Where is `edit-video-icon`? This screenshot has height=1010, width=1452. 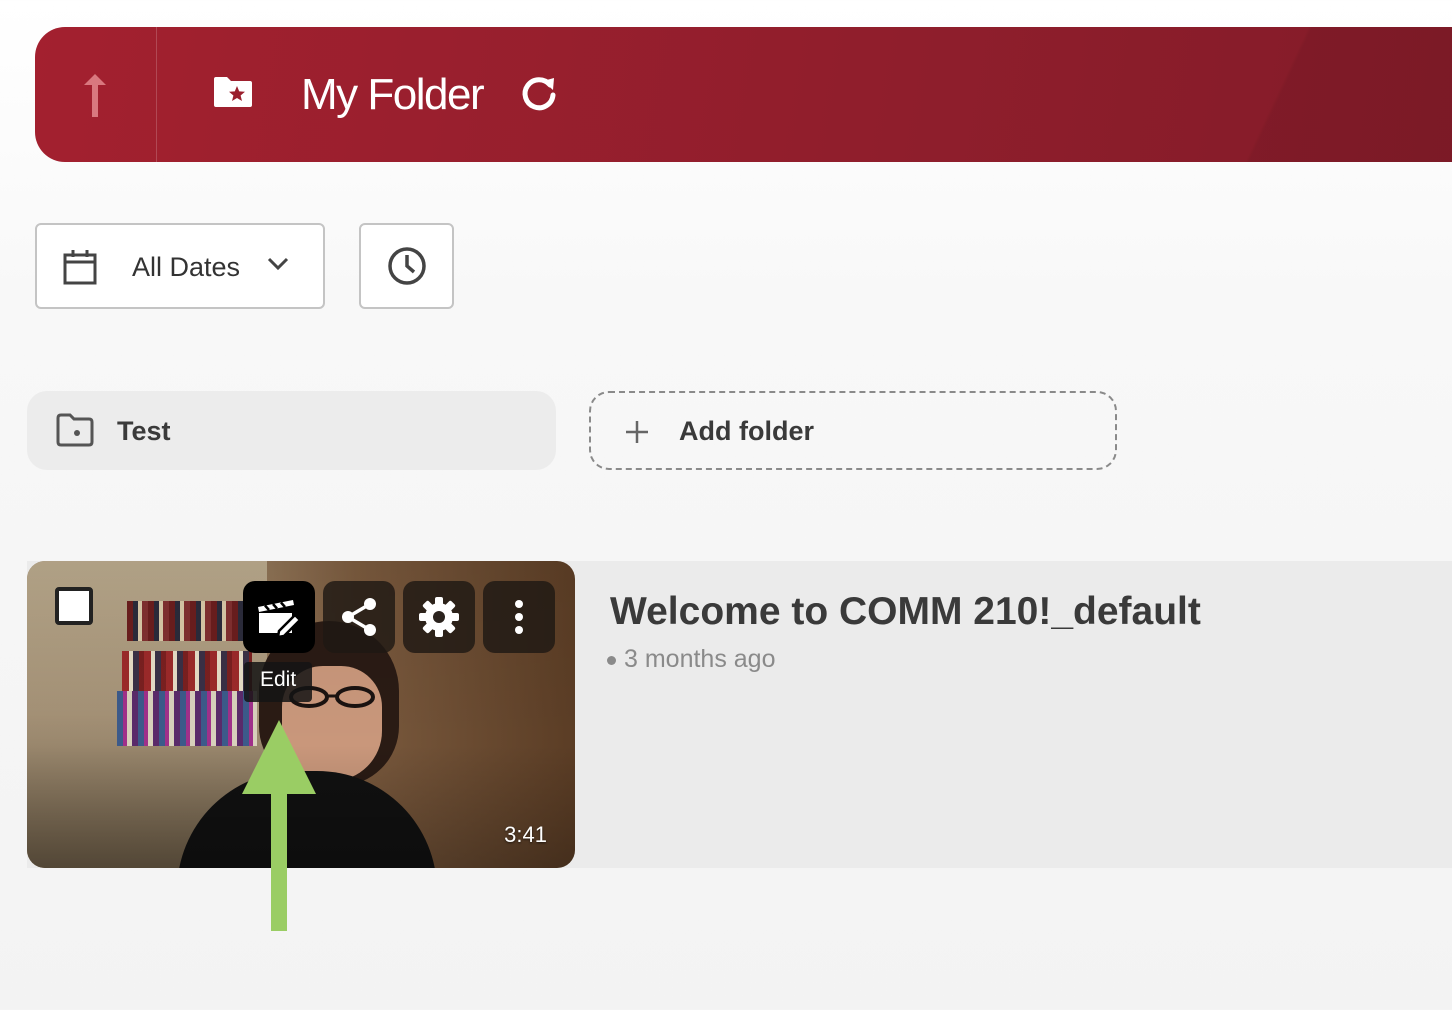
edit-video-icon is located at coordinates (280, 618).